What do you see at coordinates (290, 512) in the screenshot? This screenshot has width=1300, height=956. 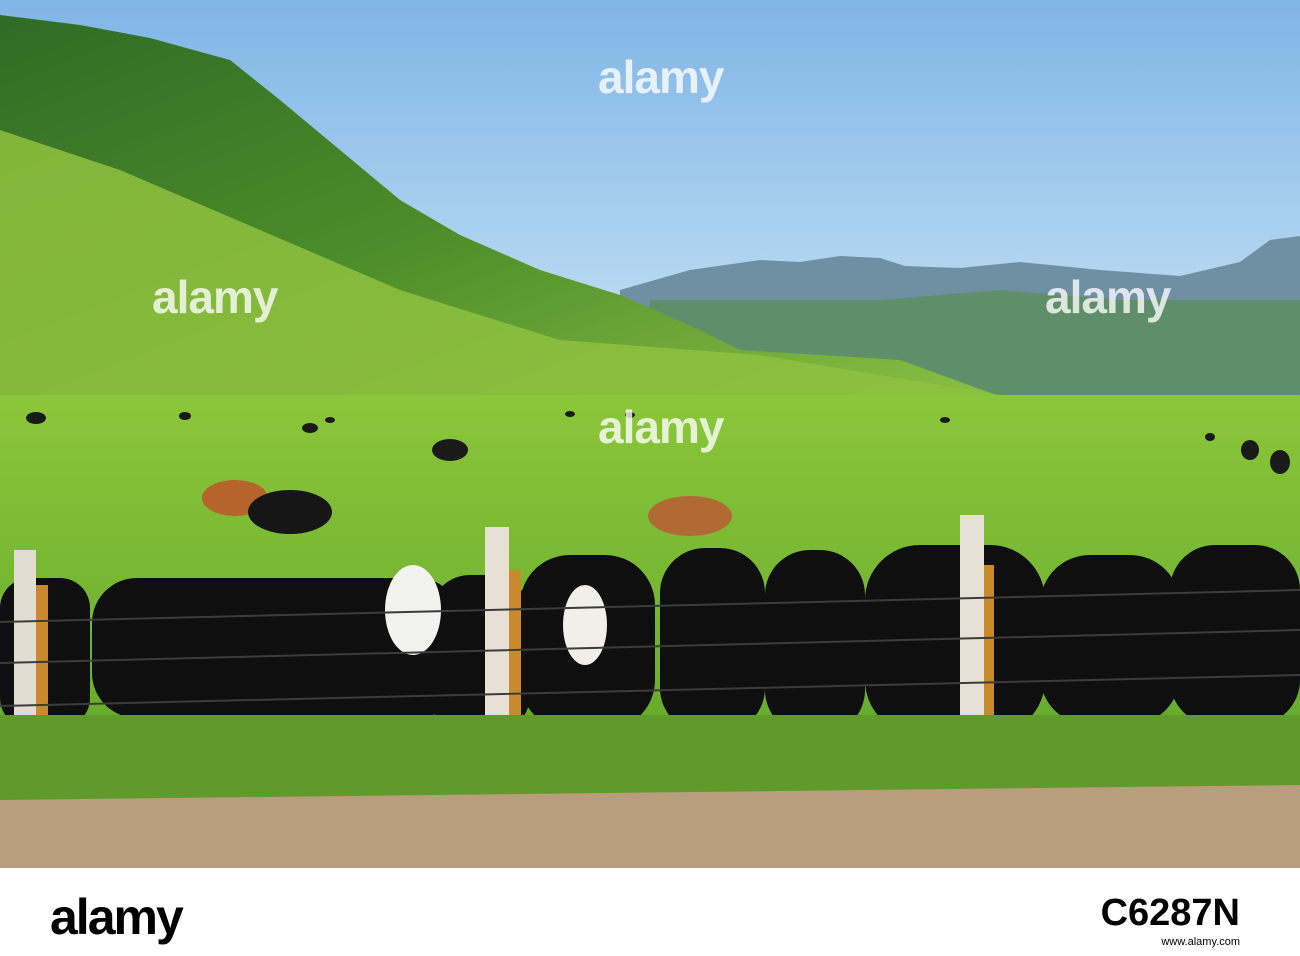 I see `black-cow-grazing` at bounding box center [290, 512].